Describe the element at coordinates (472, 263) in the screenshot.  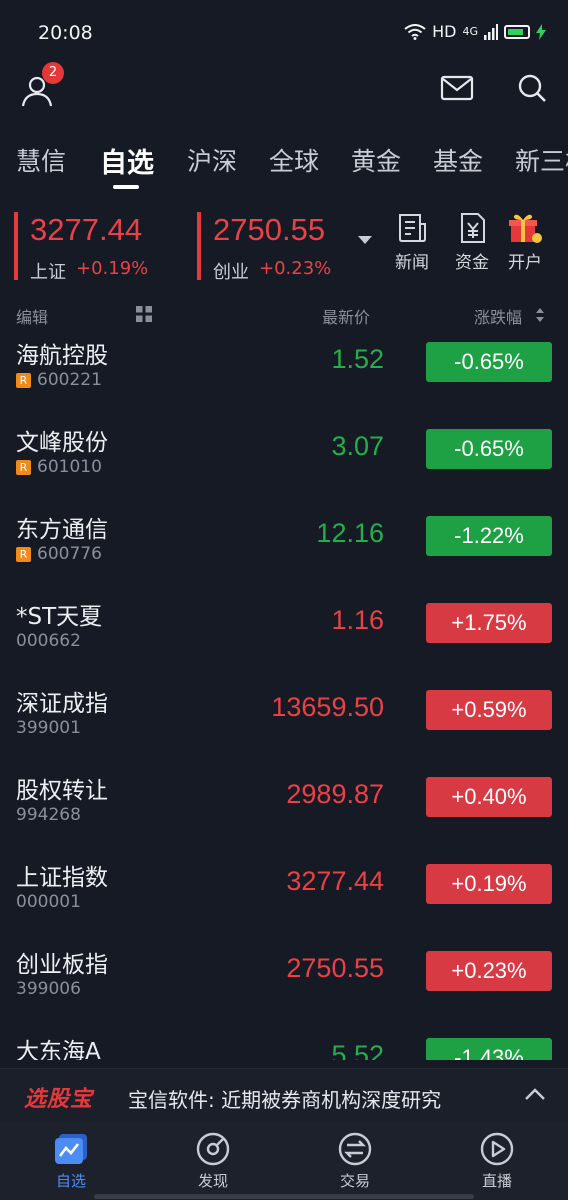
I see `funds-label: 资金` at that location.